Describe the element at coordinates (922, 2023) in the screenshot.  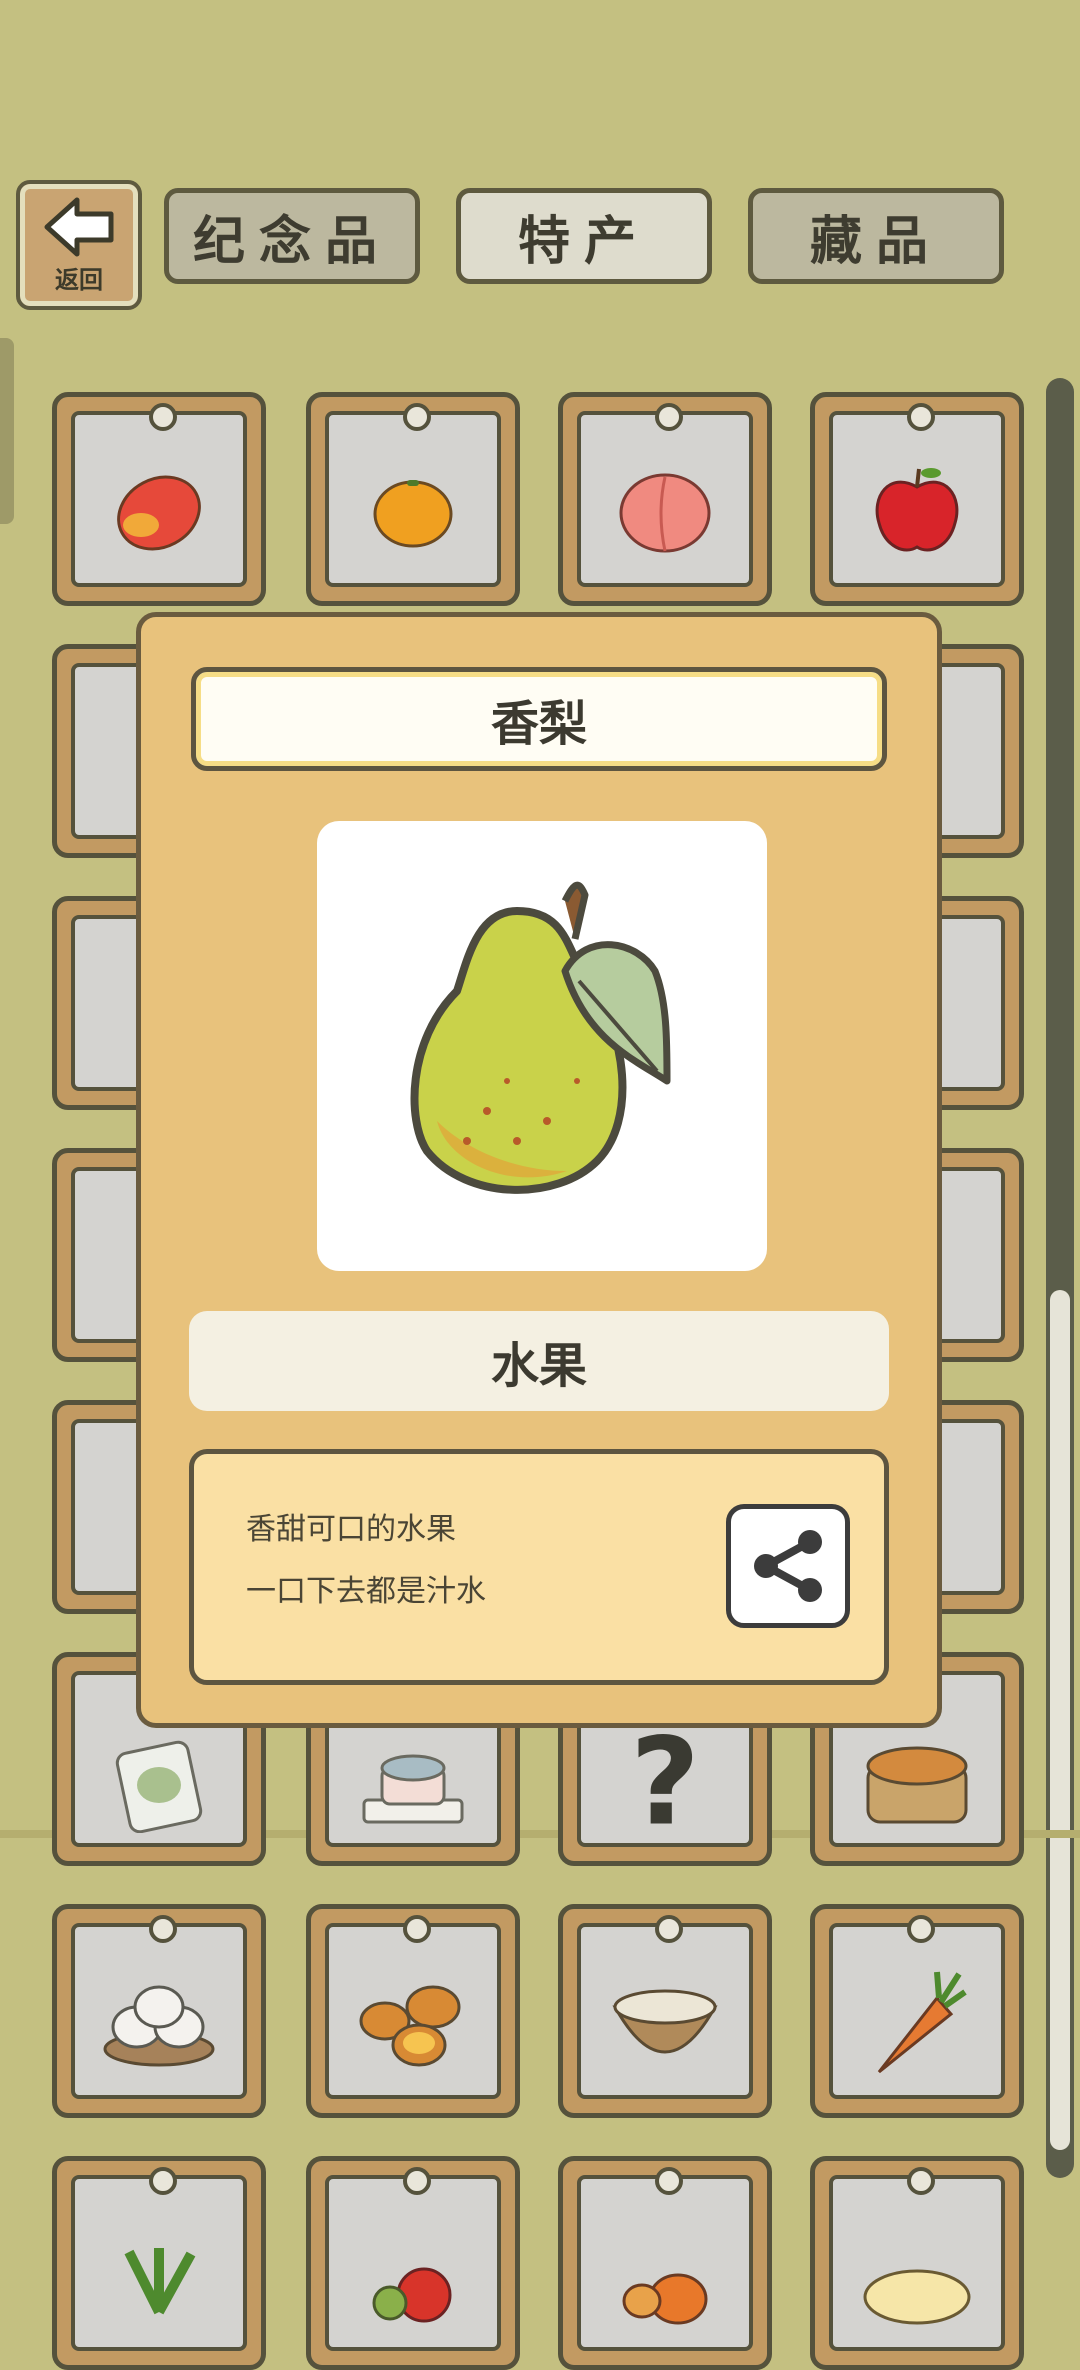
I see `carrot-icon` at that location.